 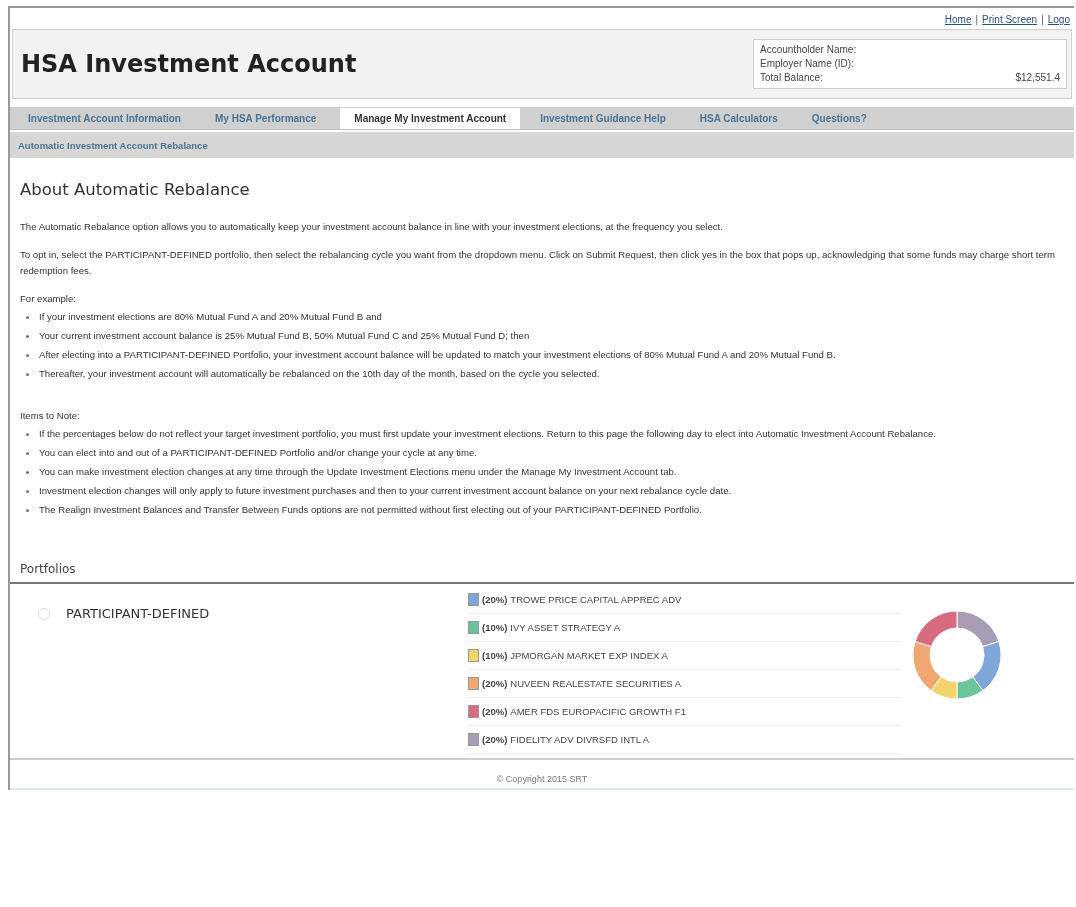 What do you see at coordinates (135, 189) in the screenshot?
I see `section-heading: About Automatic Rebalance` at bounding box center [135, 189].